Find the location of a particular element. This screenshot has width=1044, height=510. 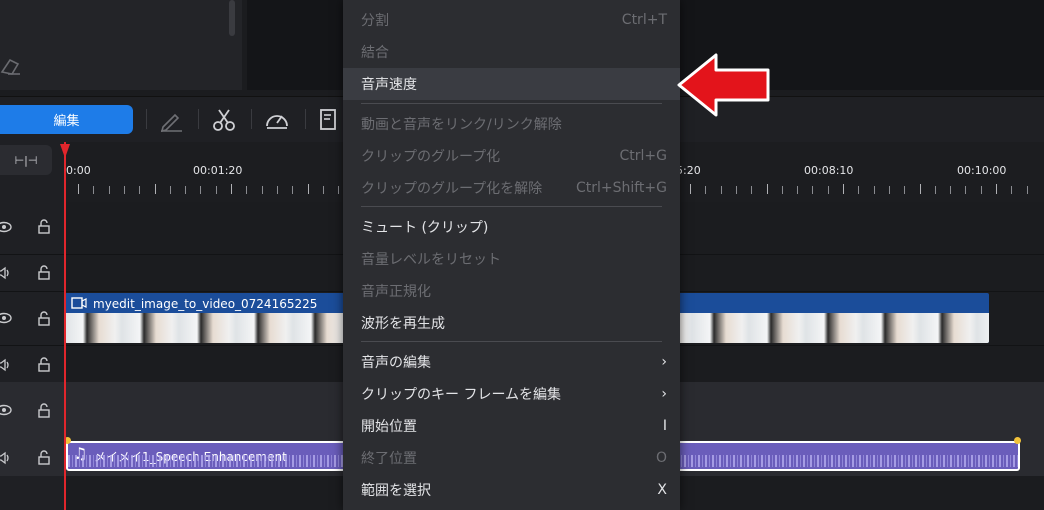

ruler-label-zero: 0:00 is located at coordinates (78, 170).